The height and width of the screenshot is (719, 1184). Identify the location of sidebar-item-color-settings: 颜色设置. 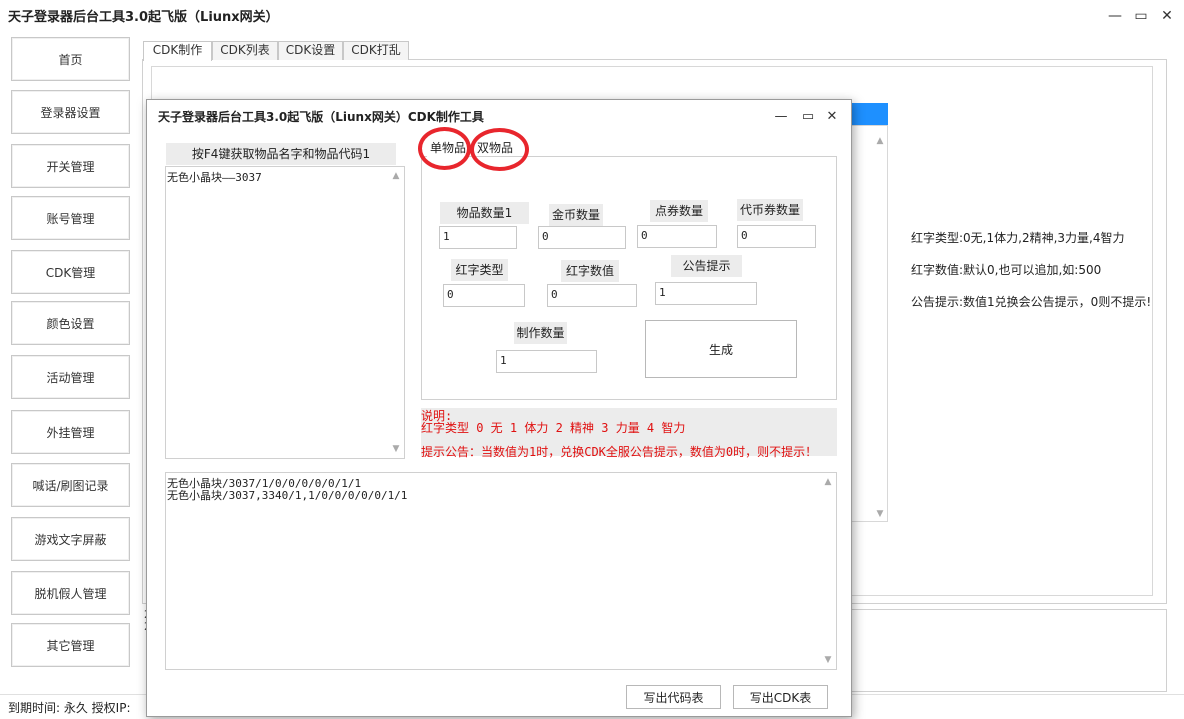
(70, 323).